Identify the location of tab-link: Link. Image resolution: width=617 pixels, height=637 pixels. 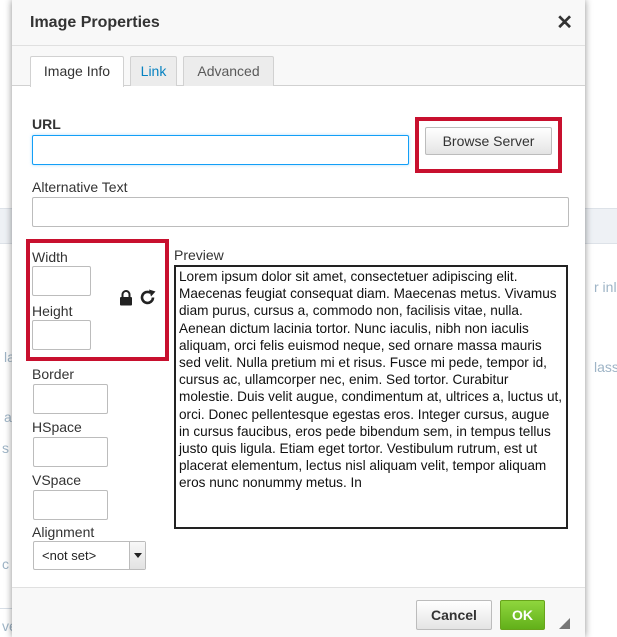
(153, 71).